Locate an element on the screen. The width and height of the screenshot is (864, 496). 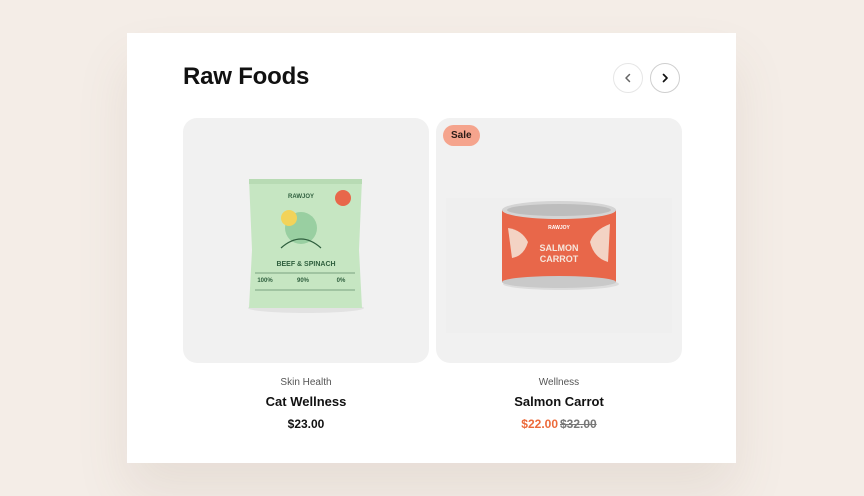
chevron-right-icon is located at coordinates (665, 78).